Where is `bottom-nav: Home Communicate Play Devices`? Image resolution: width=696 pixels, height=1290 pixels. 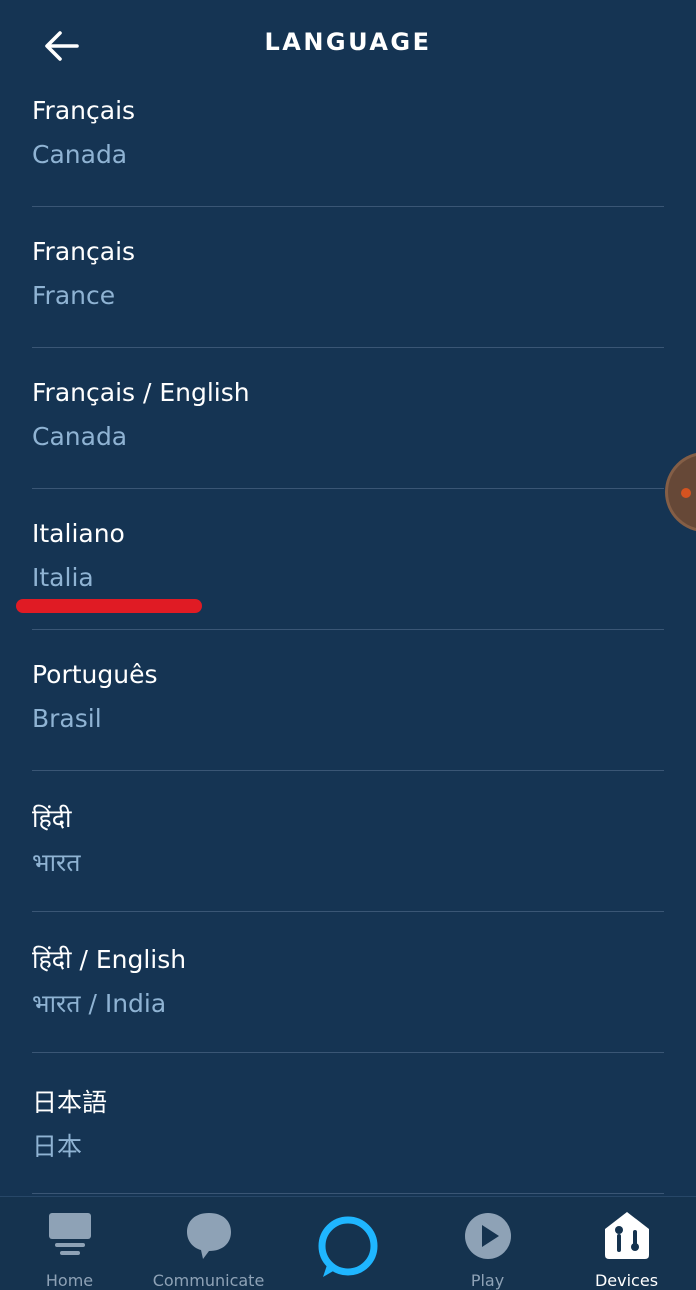
bottom-nav: Home Communicate Play Devices is located at coordinates (348, 1243).